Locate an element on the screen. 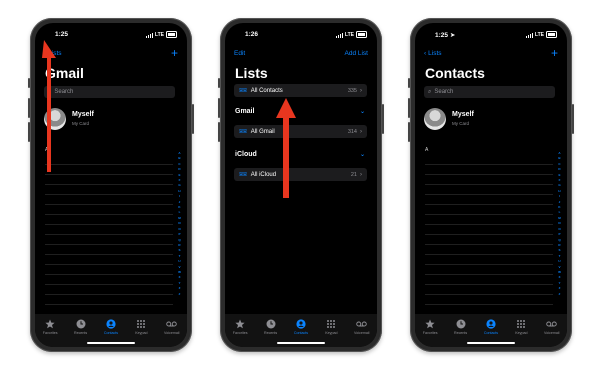 This screenshot has height=375, width=600. list-count: 314 is located at coordinates (352, 131).